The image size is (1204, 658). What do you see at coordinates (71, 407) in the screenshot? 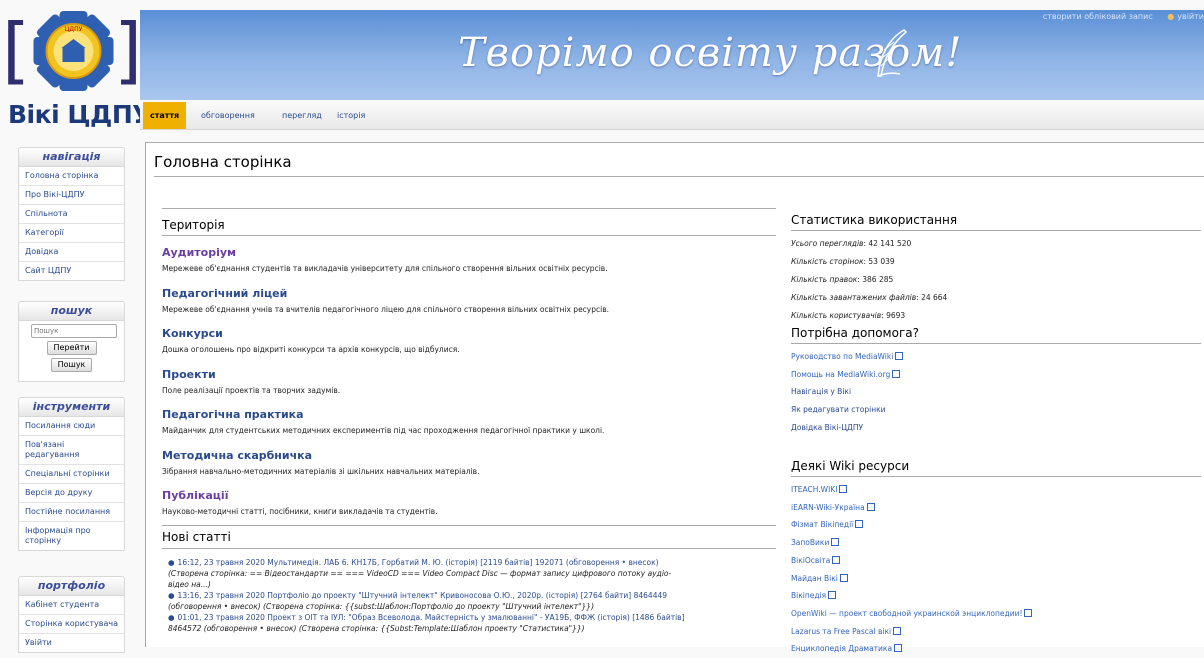
I see `tools-portlet-title: інструменти` at bounding box center [71, 407].